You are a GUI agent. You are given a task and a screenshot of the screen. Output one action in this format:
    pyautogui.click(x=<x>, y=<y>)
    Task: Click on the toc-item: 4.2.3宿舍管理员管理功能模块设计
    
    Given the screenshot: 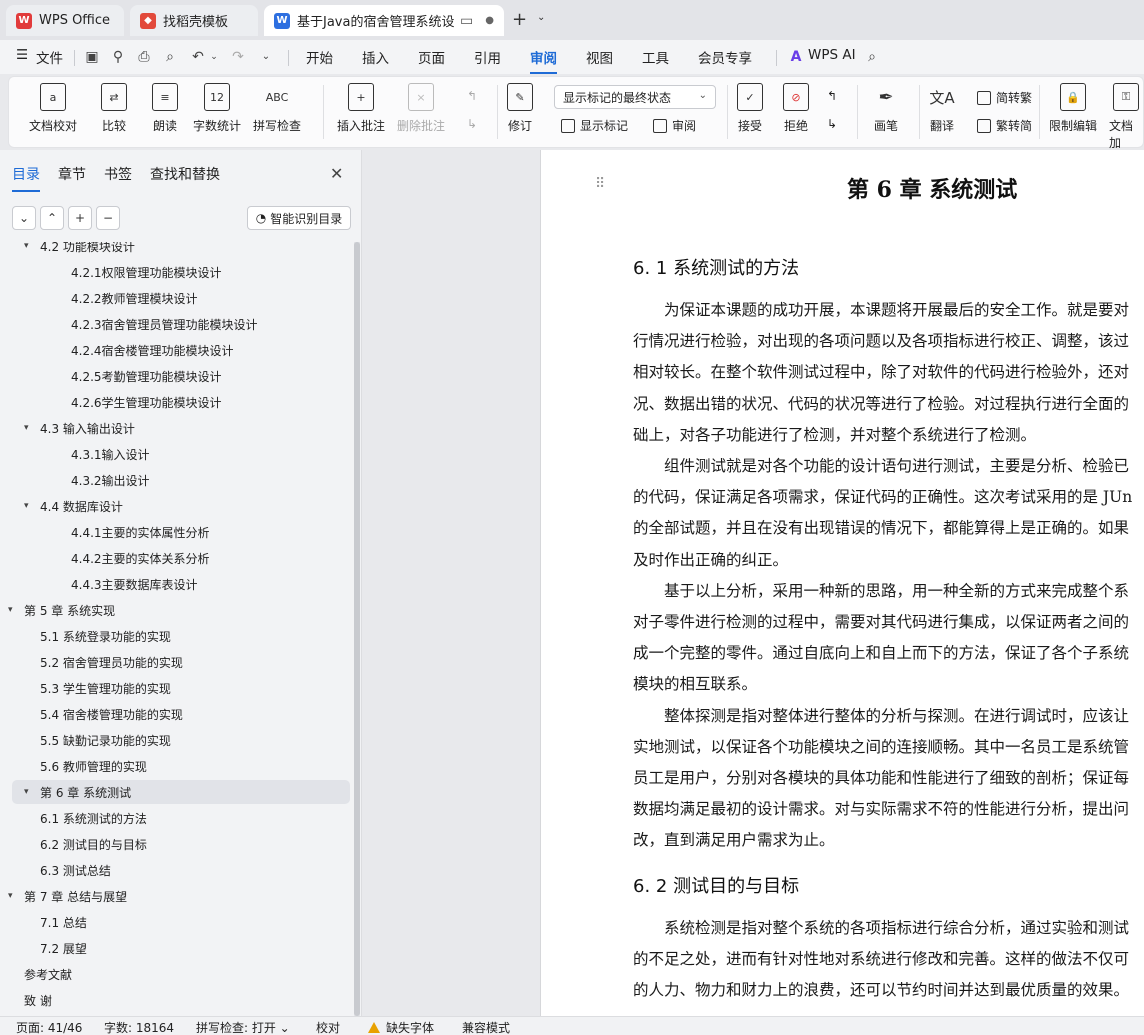 What is the action you would take?
    pyautogui.click(x=164, y=324)
    